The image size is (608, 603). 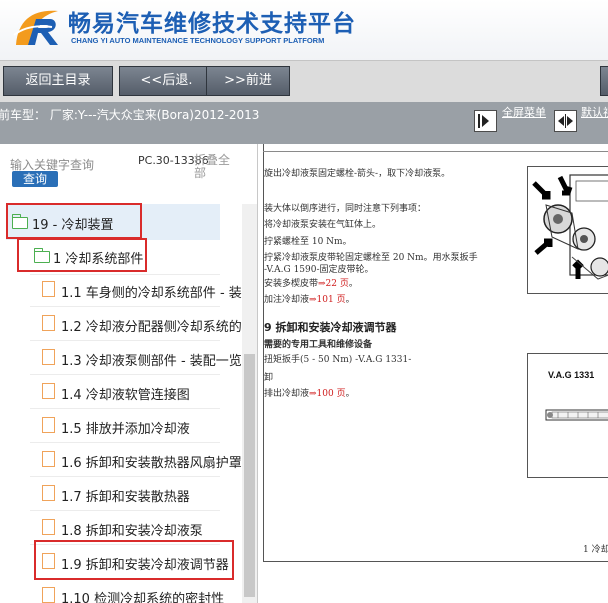 What do you see at coordinates (595, 550) in the screenshot?
I see `page-footer: 1 冷却` at bounding box center [595, 550].